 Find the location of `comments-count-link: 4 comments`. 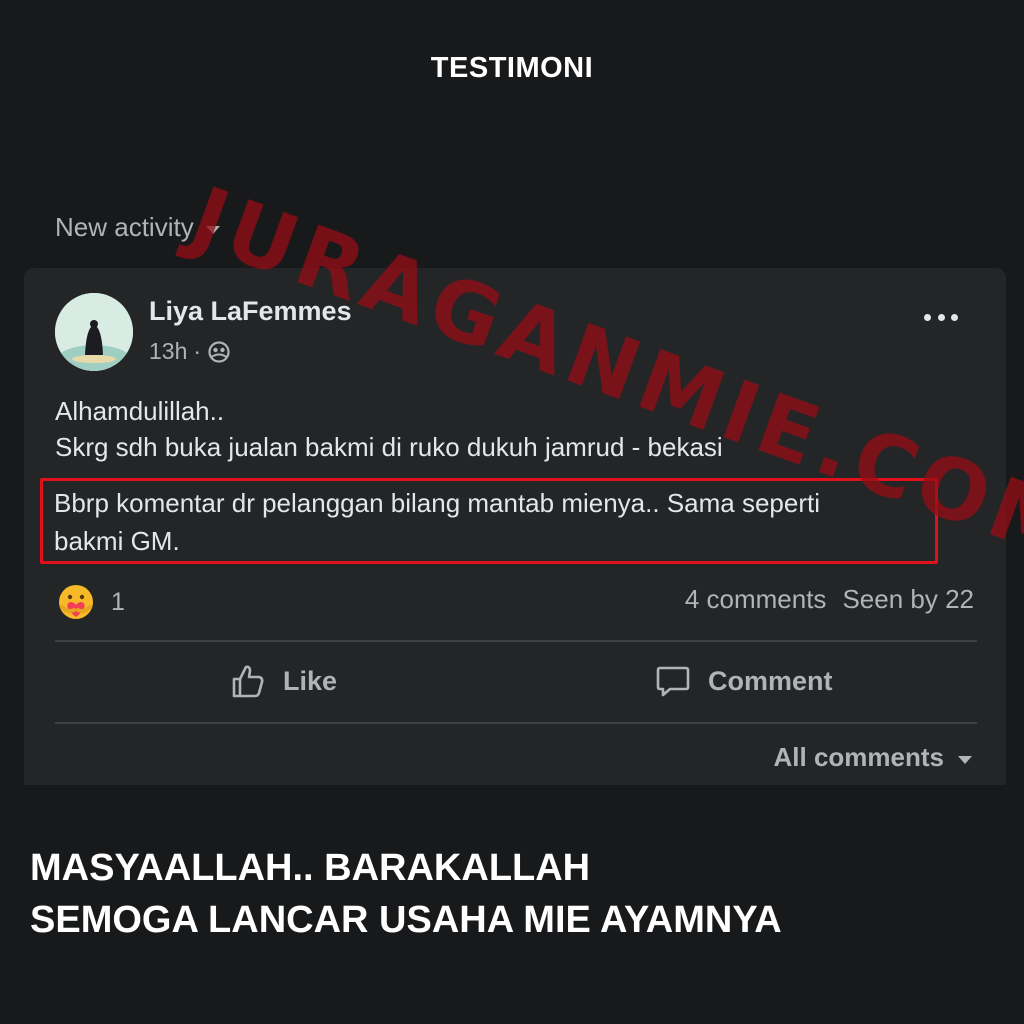

comments-count-link: 4 comments is located at coordinates (756, 599).